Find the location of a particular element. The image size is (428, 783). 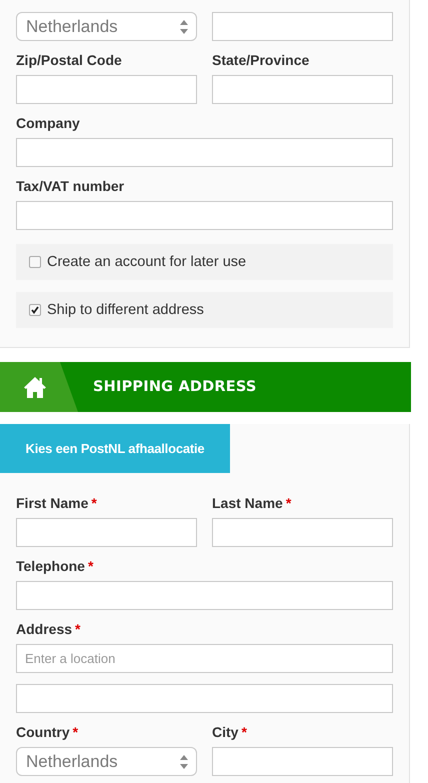

field-label: State/Province is located at coordinates (261, 60).